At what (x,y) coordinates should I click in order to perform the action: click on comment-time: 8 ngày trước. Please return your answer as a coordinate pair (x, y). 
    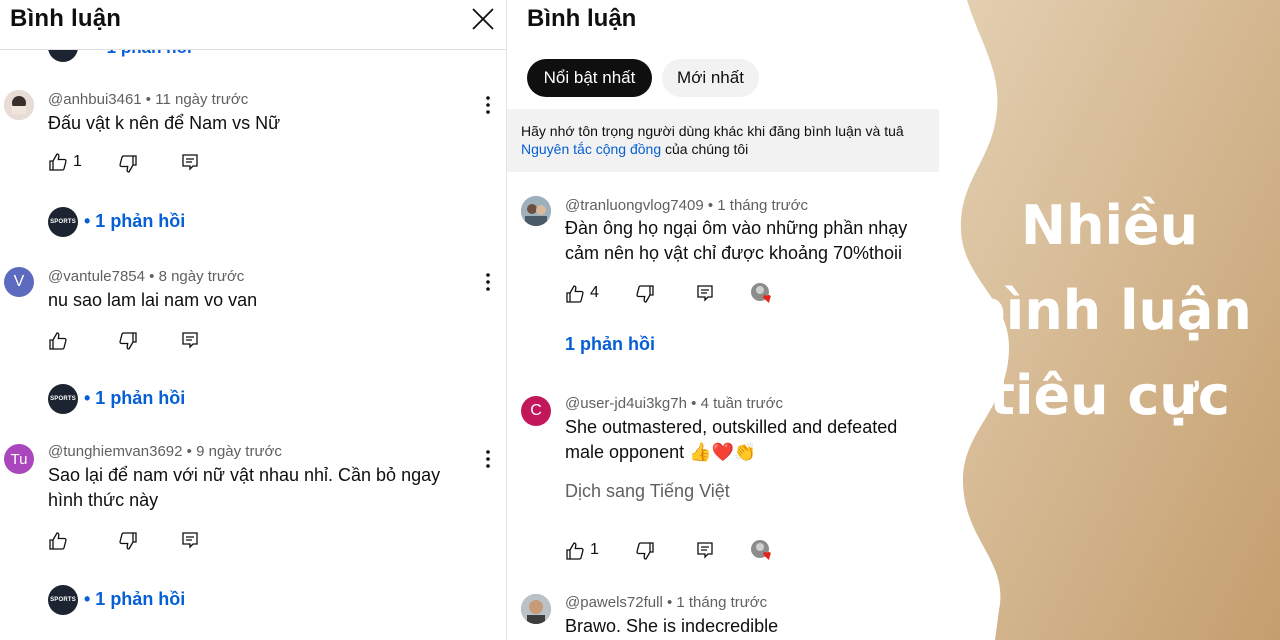
    Looking at the image, I should click on (201, 276).